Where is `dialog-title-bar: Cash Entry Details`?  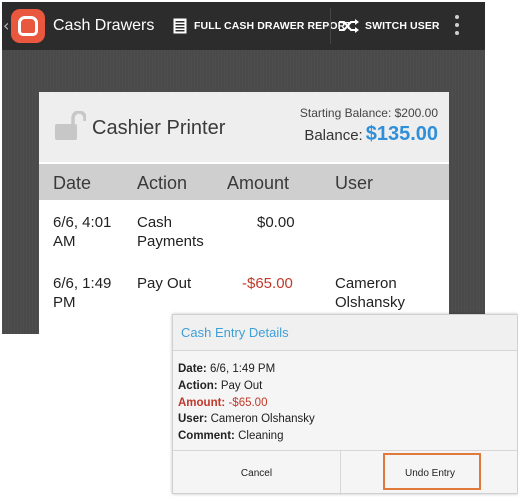
dialog-title-bar: Cash Entry Details is located at coordinates (345, 333).